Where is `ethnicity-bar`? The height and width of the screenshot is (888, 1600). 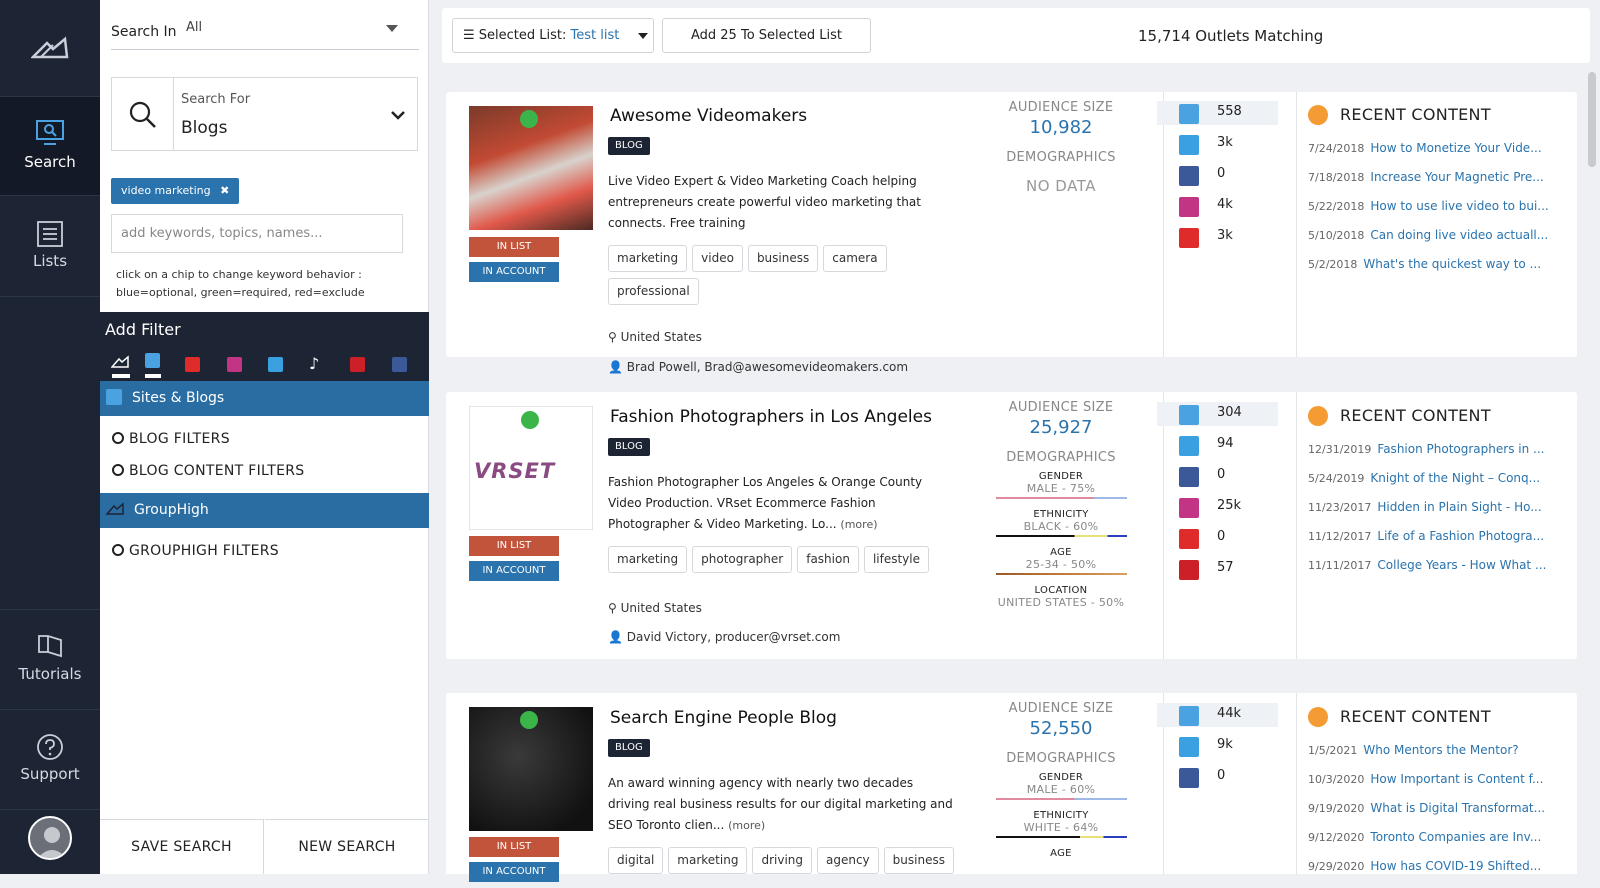
ethnicity-bar is located at coordinates (1061, 837).